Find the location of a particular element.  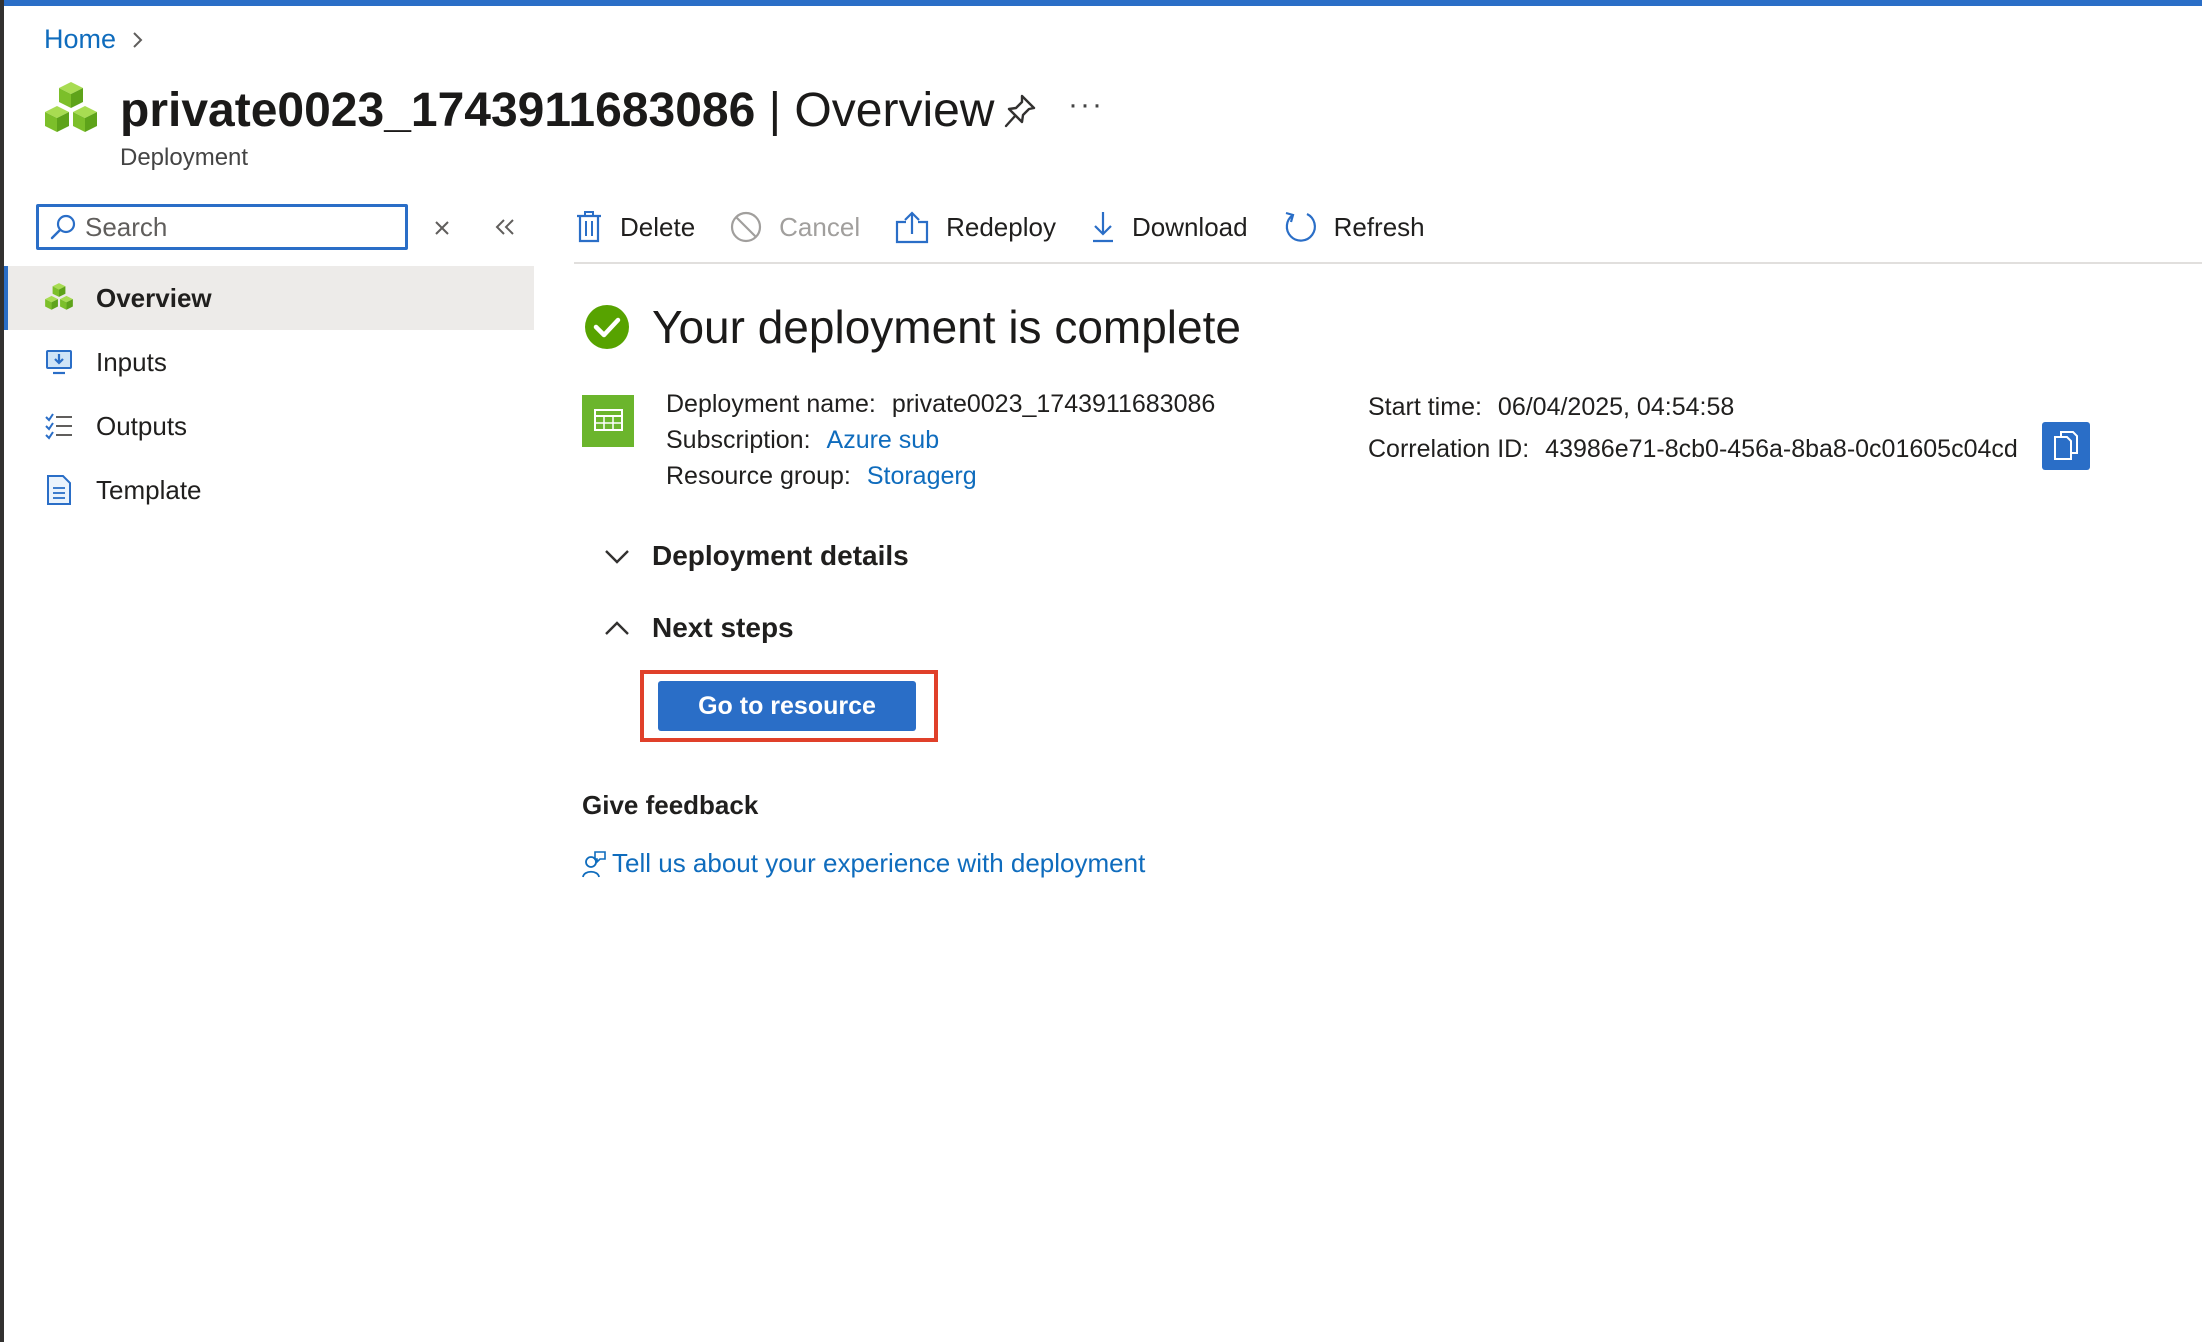

next-steps-toggle: Next steps is located at coordinates (699, 628).